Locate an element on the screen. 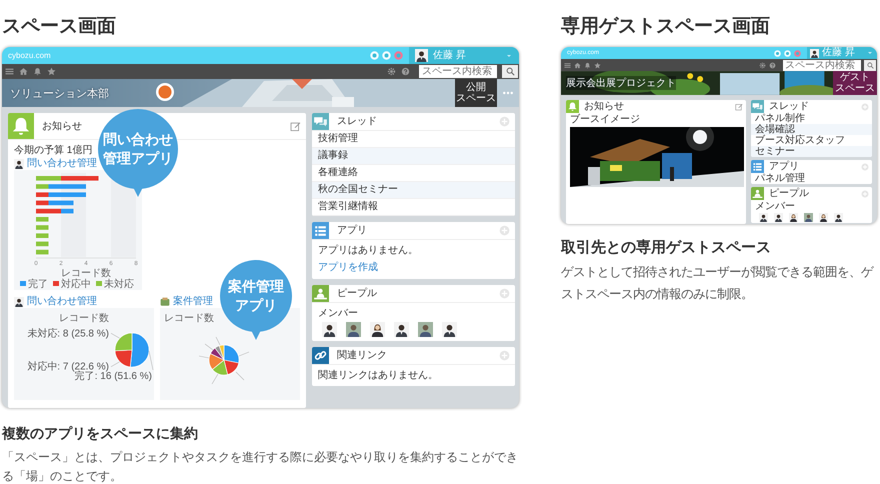  image-caption: ブースイメージ is located at coordinates (605, 119).